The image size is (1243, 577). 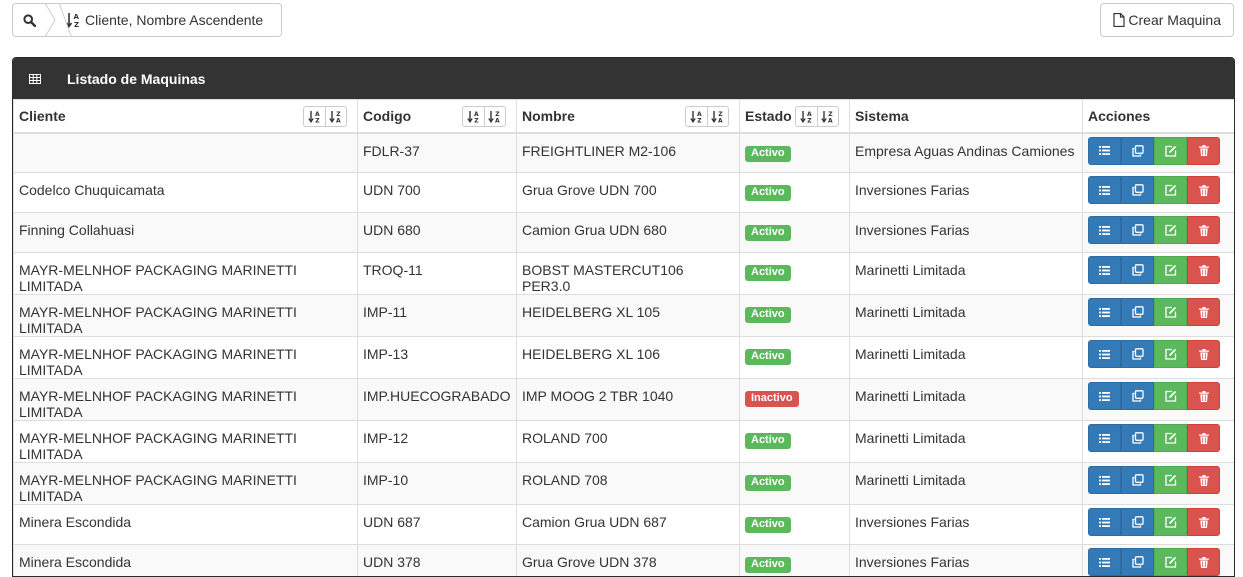 I want to click on sort-order-label: Cliente, Nombre Ascendente, so click(x=174, y=20).